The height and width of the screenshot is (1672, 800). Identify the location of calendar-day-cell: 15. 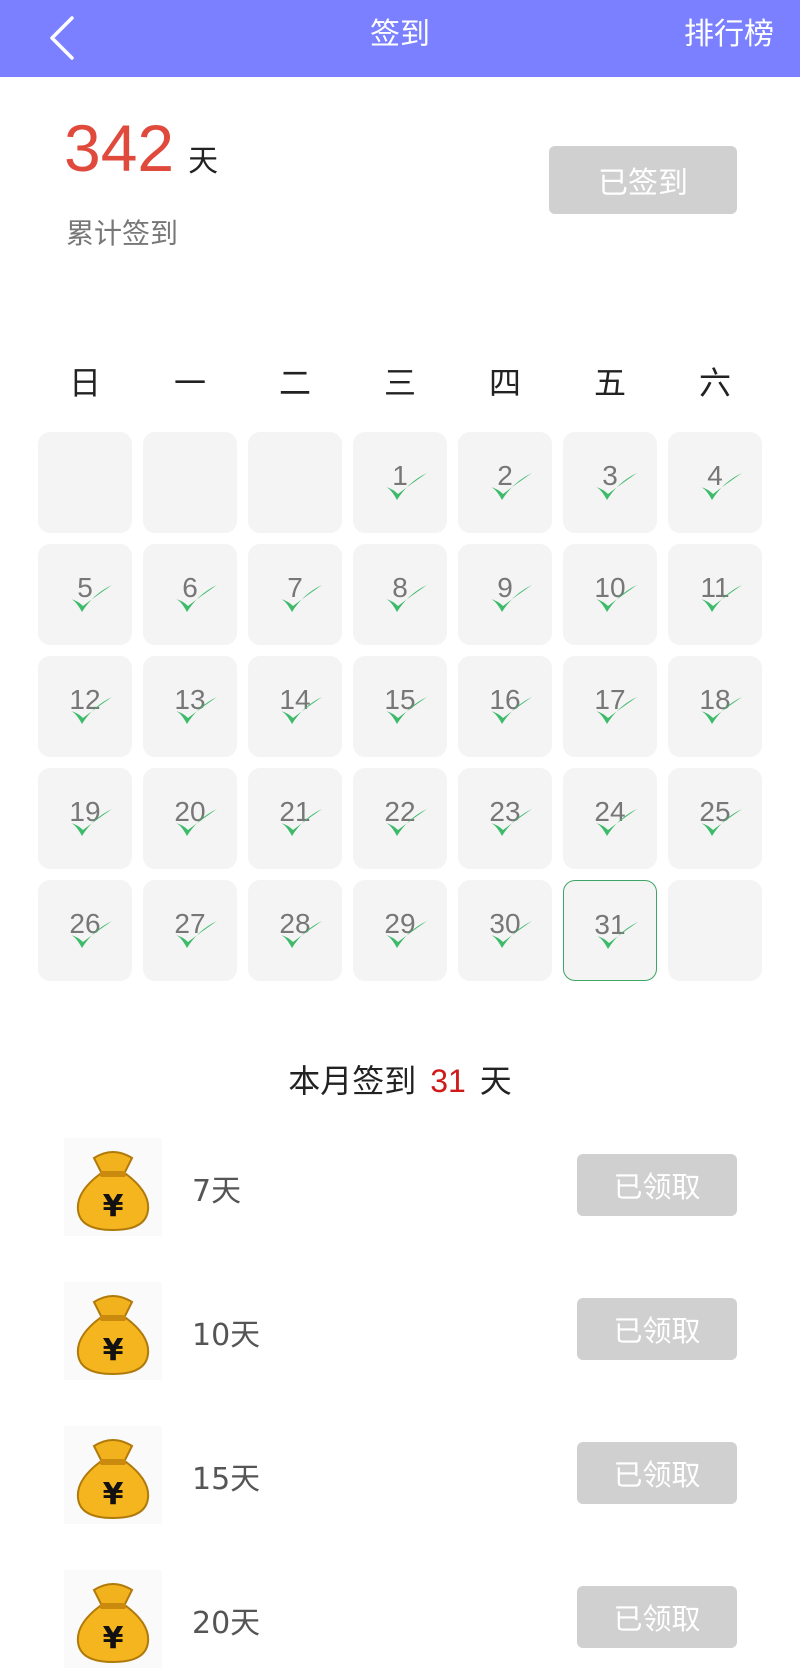
(400, 706).